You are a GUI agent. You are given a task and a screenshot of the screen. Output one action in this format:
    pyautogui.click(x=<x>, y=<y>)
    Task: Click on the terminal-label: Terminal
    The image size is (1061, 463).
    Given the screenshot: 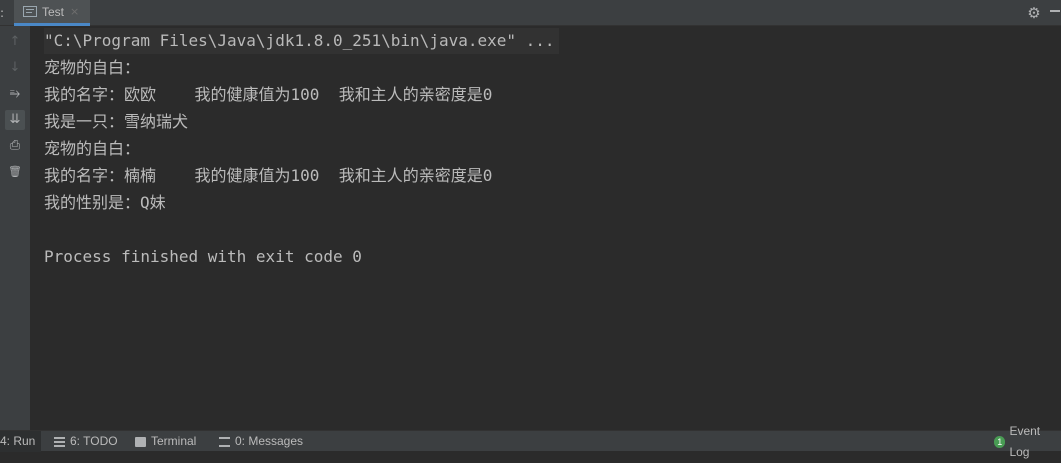 What is the action you would take?
    pyautogui.click(x=174, y=441)
    